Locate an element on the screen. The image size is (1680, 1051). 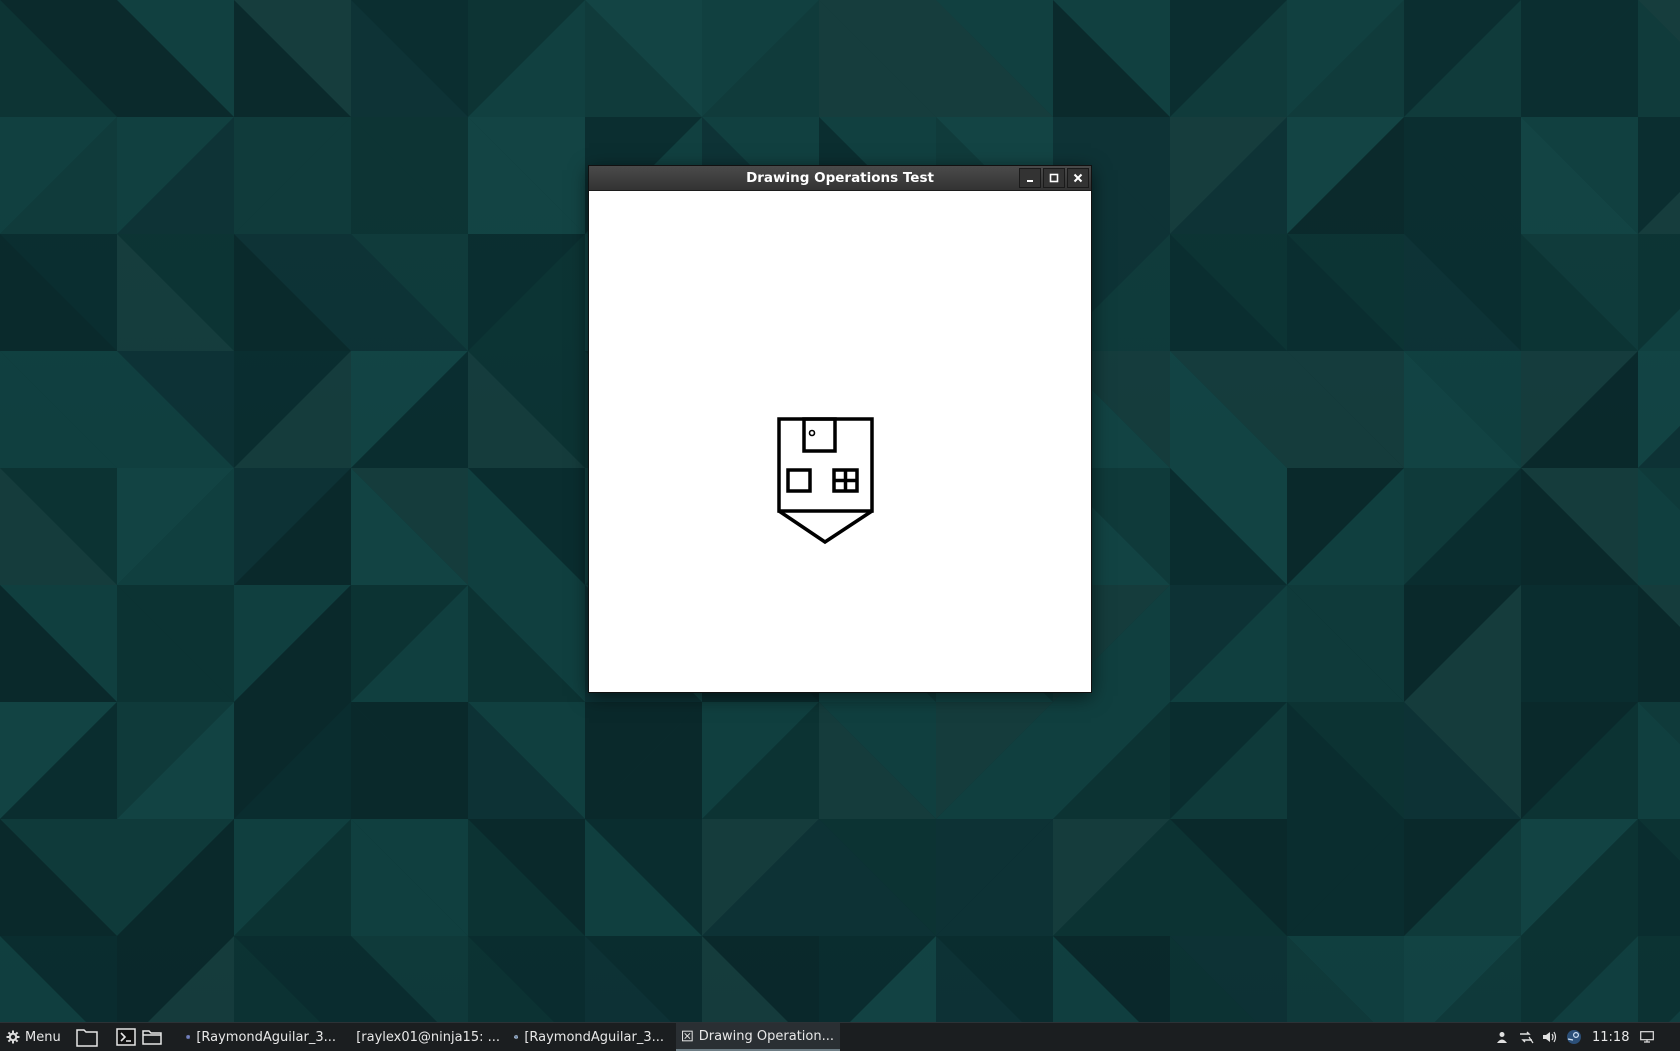
folder-icon is located at coordinates (152, 1037).